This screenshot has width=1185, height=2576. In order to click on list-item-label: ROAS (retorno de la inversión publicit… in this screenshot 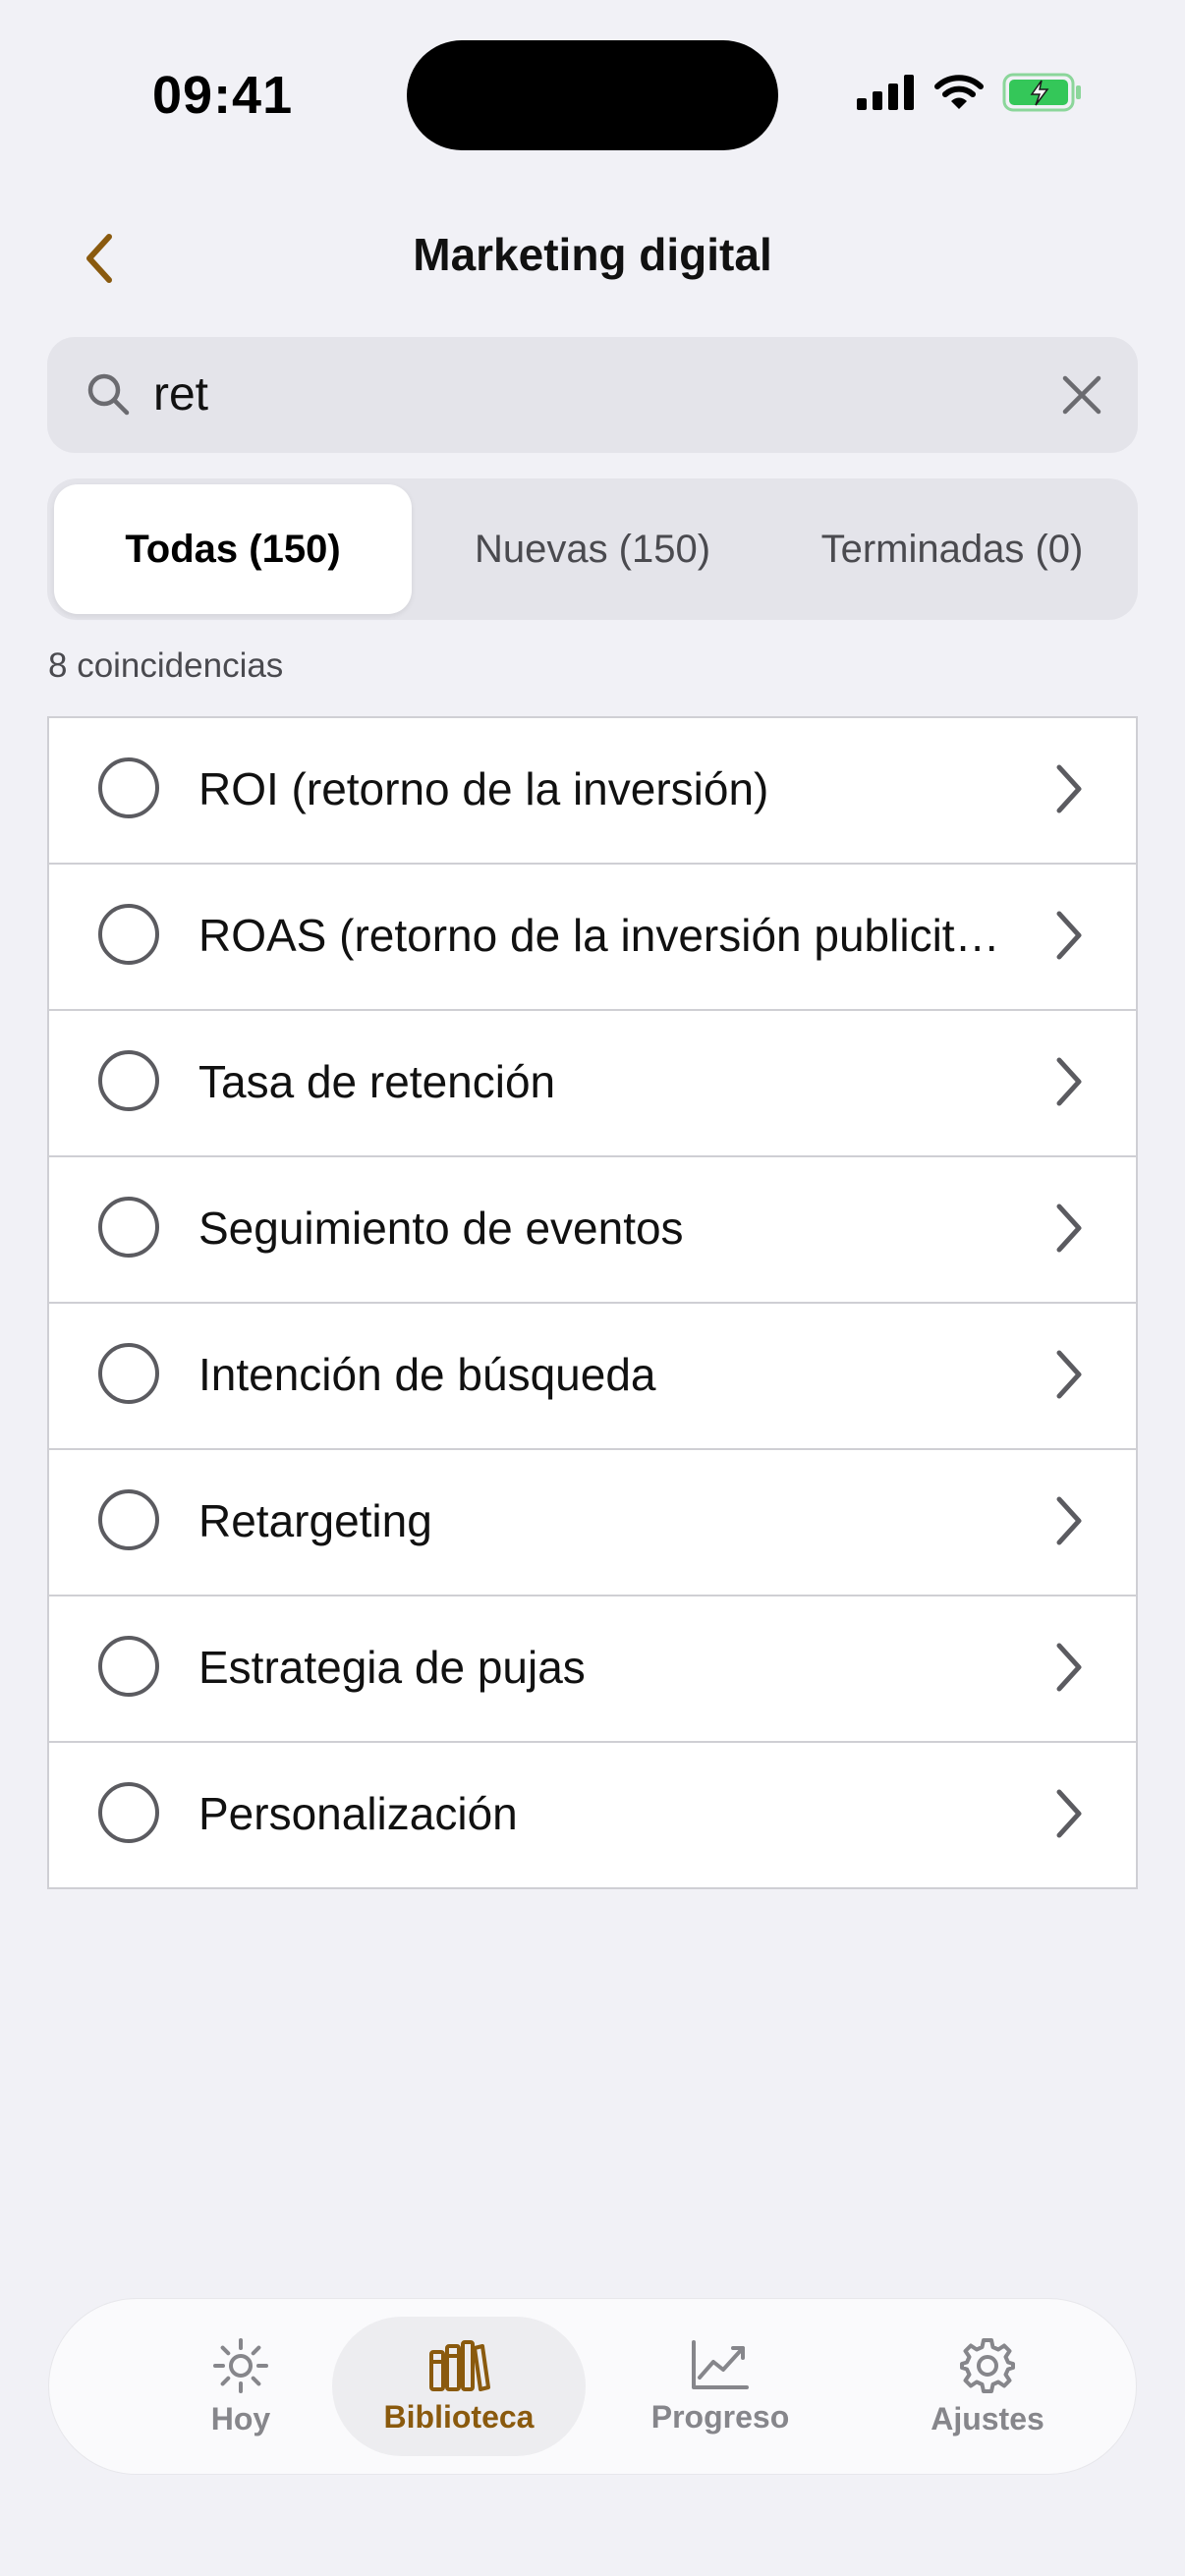, I will do `click(599, 935)`.